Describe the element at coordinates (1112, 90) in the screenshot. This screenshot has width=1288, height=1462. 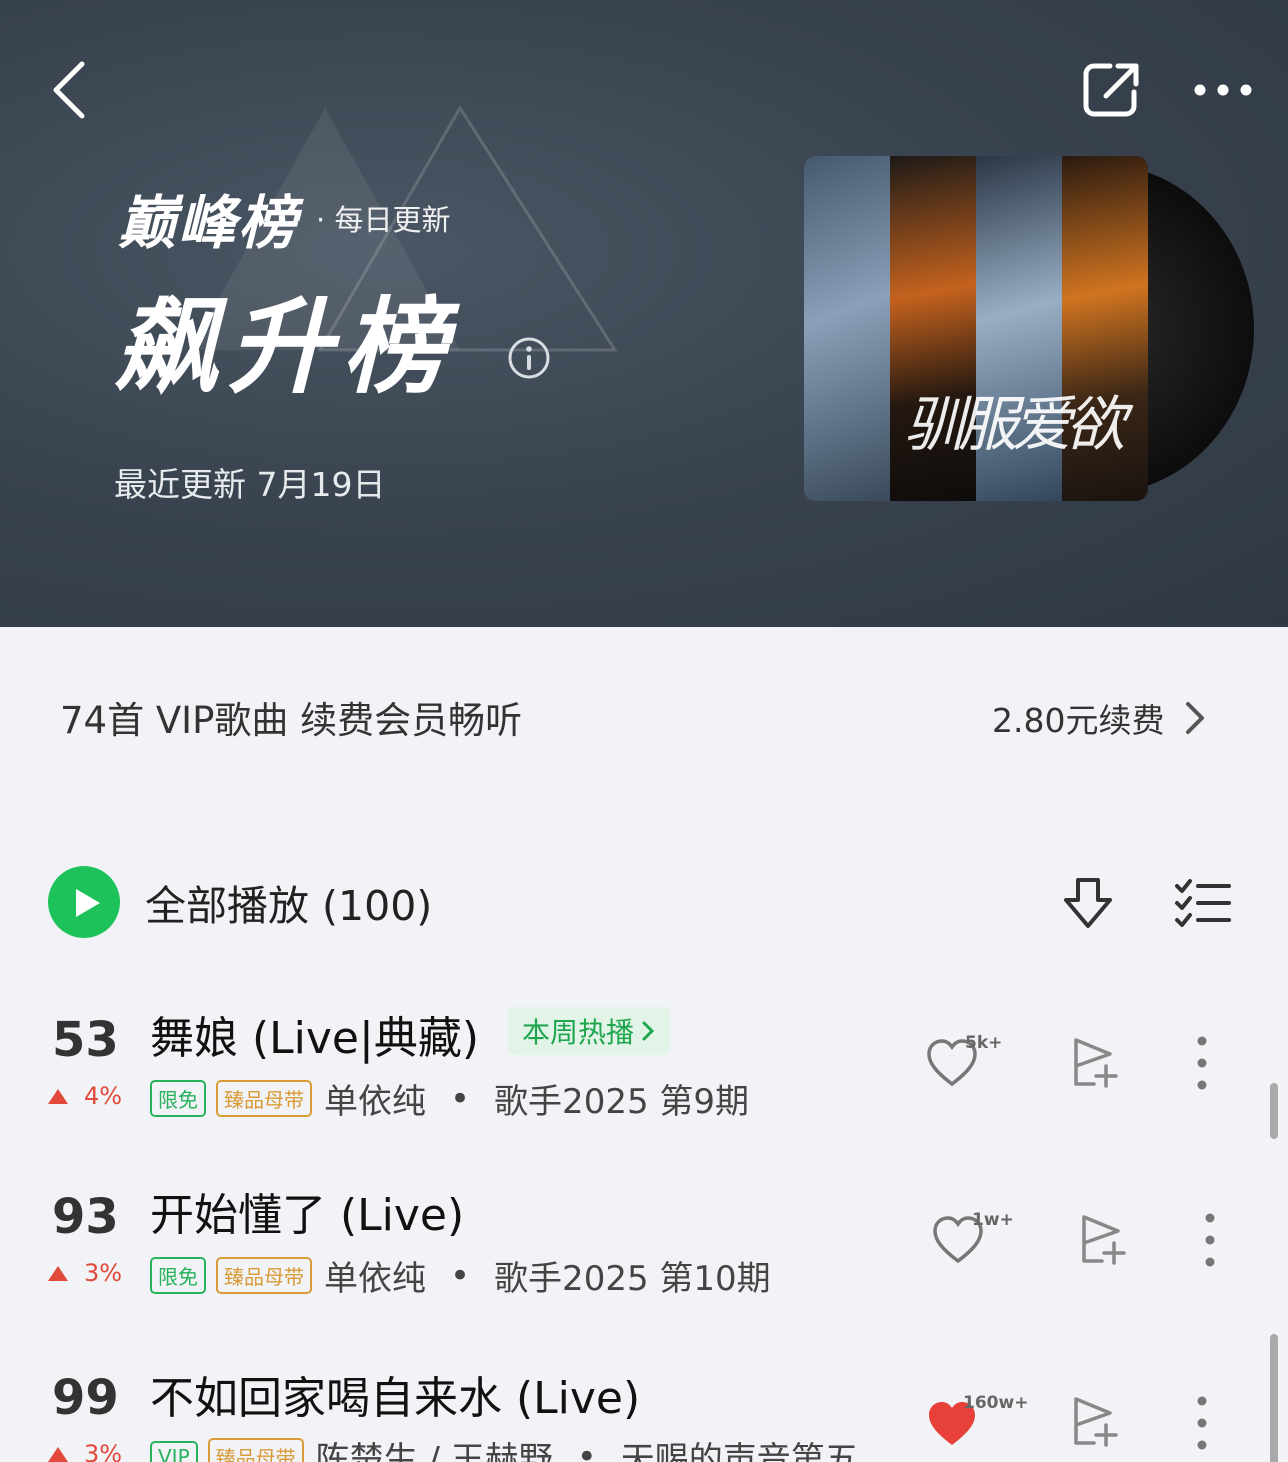
I see `share-icon` at that location.